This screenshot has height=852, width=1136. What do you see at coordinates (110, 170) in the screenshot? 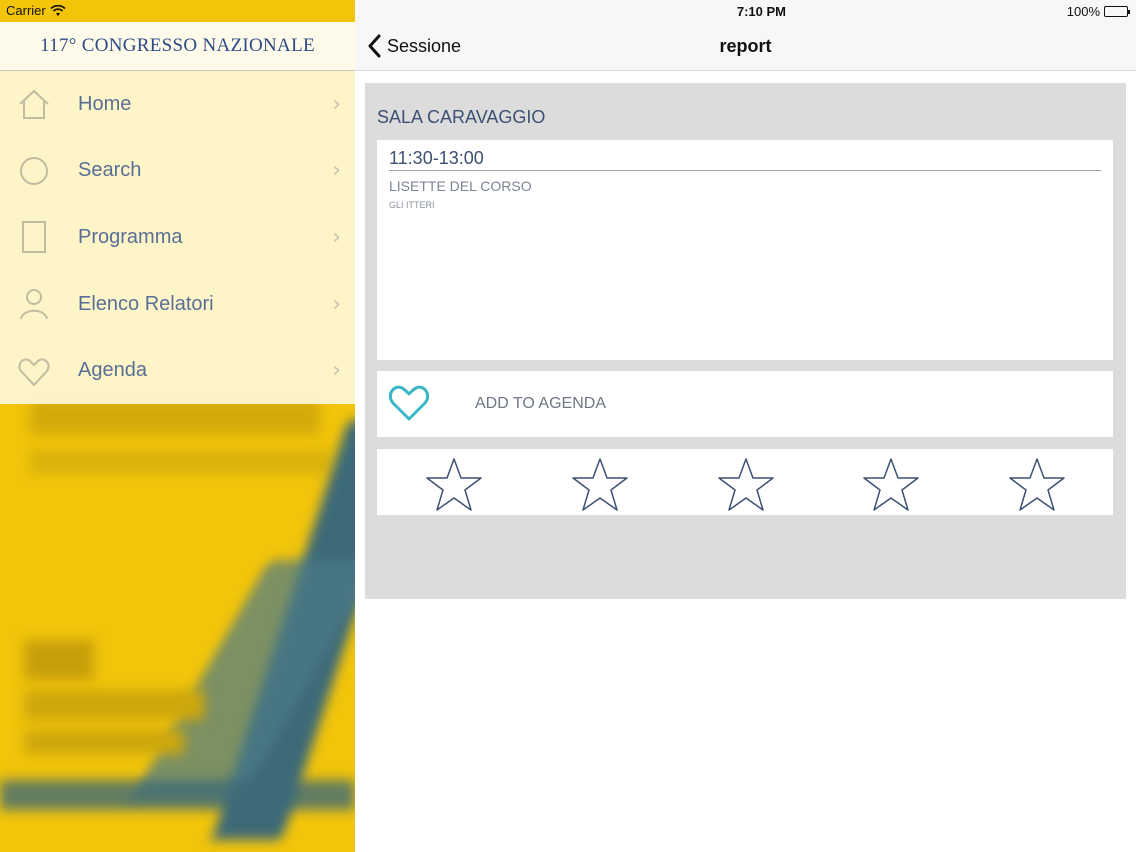
I see `sidebar-item-label: Search` at bounding box center [110, 170].